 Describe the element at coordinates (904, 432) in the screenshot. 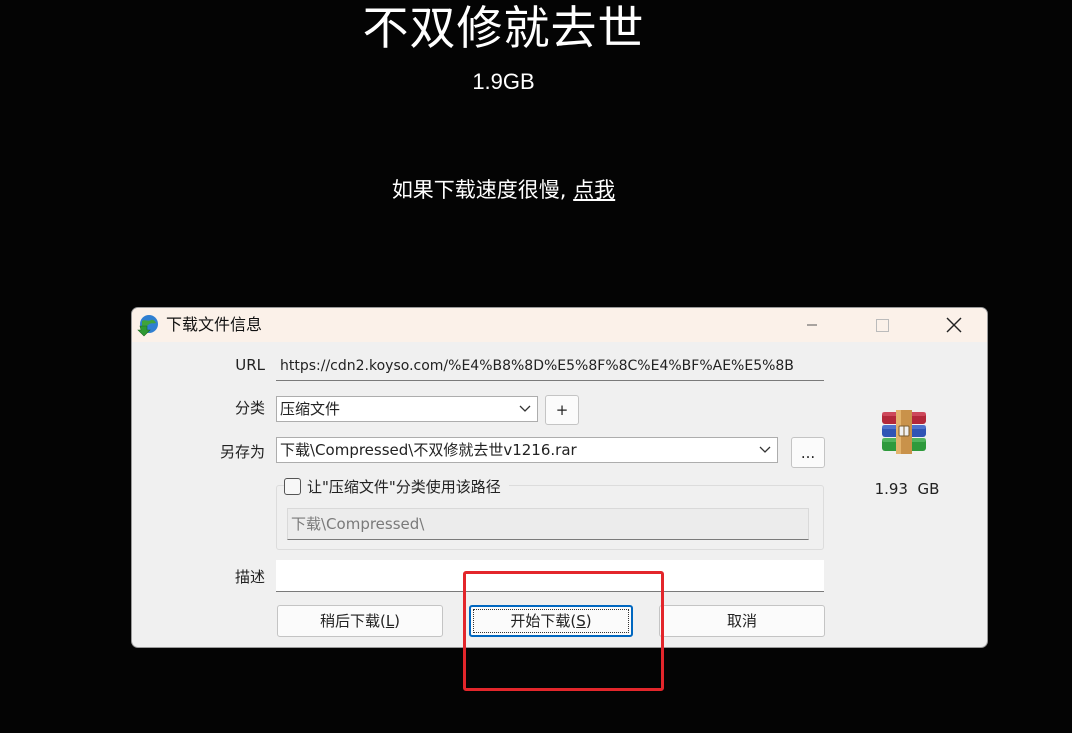

I see `winrar-archive-icon` at that location.